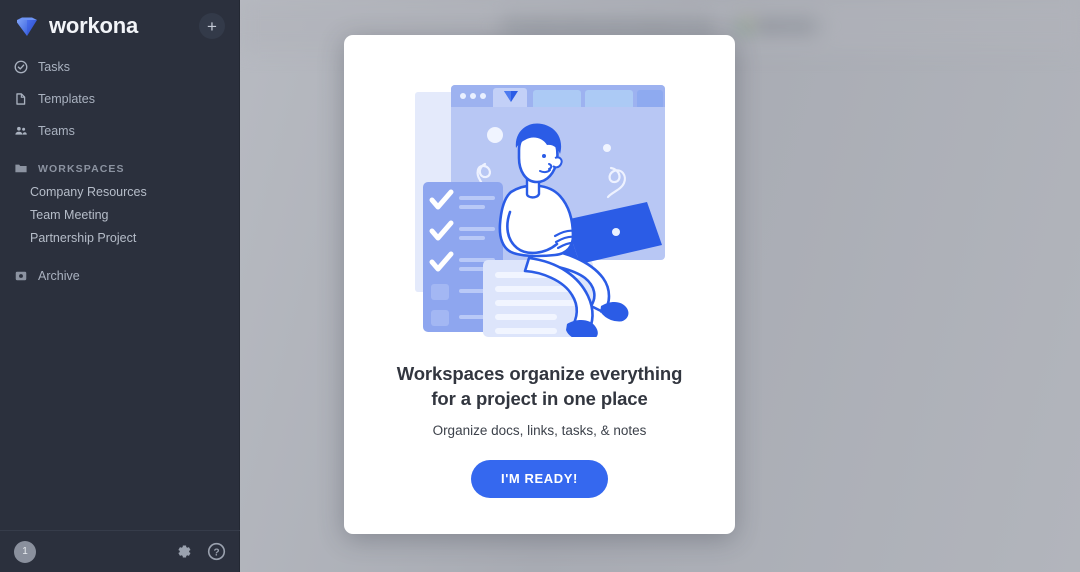 The height and width of the screenshot is (572, 1080). Describe the element at coordinates (119, 67) in the screenshot. I see `sidebar-item-tasks: Tasks` at that location.